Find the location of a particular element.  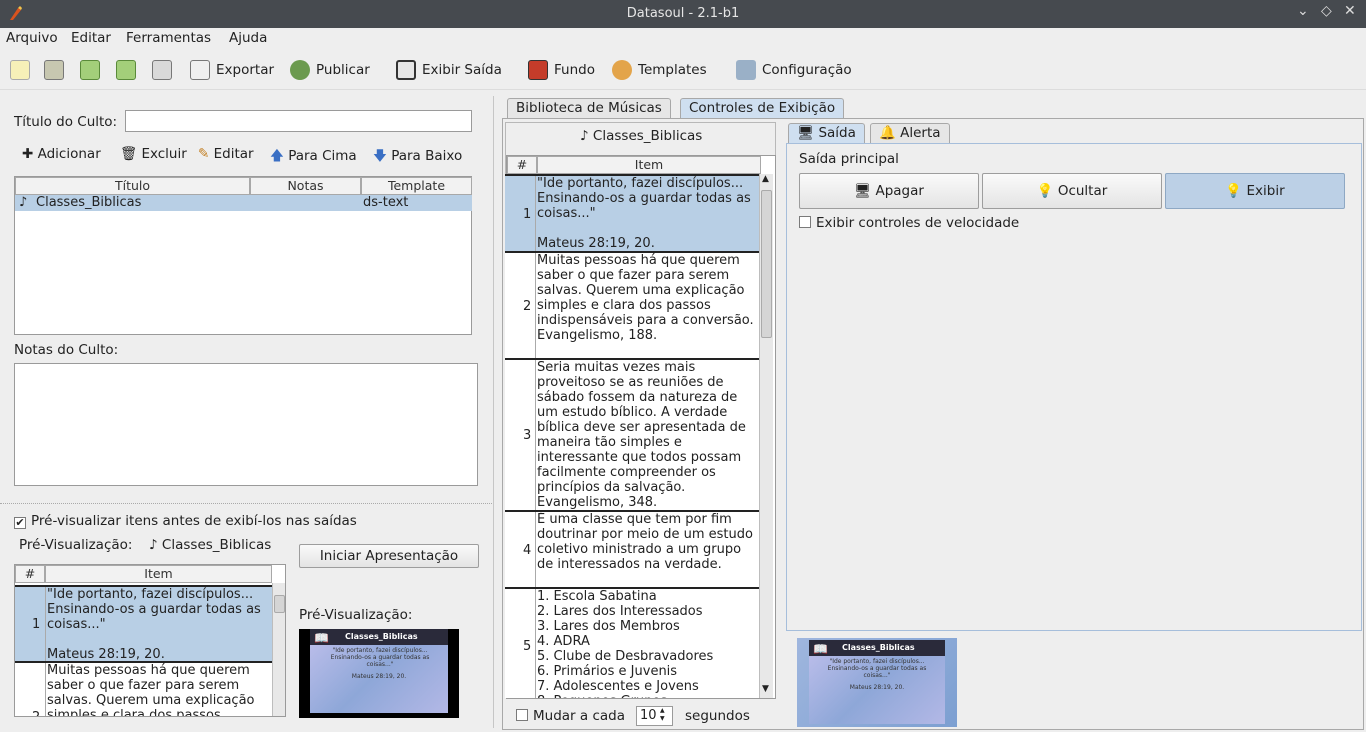

para-baixo-label: Para Baixo is located at coordinates (427, 156).